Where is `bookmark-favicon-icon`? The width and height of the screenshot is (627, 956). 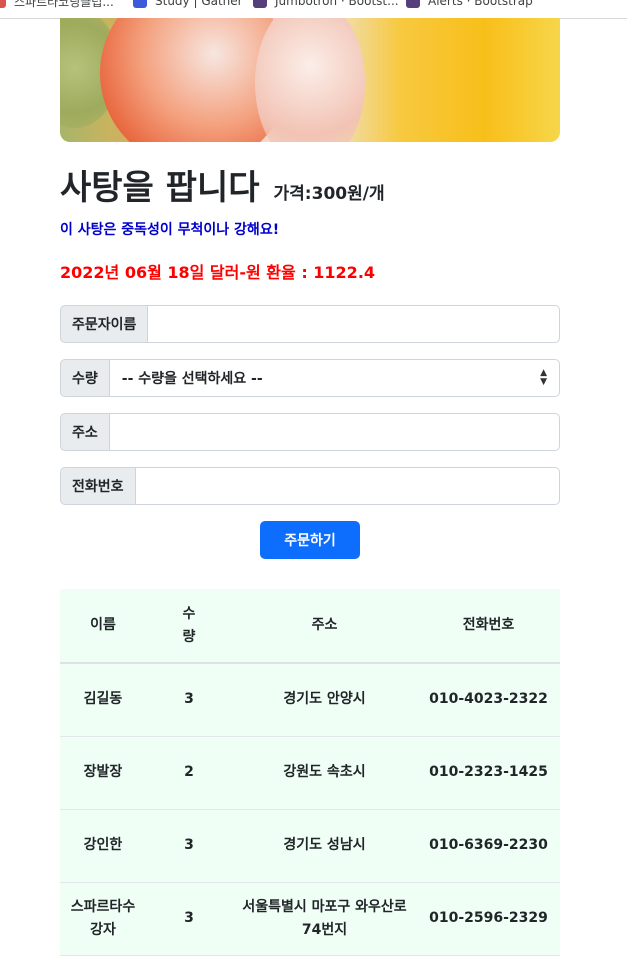 bookmark-favicon-icon is located at coordinates (3, 4).